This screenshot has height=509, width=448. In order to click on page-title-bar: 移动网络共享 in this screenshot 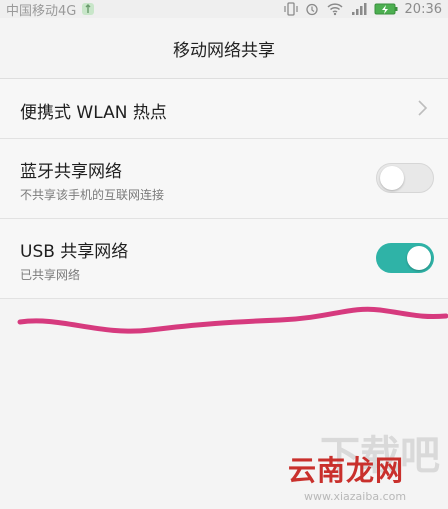, I will do `click(224, 48)`.